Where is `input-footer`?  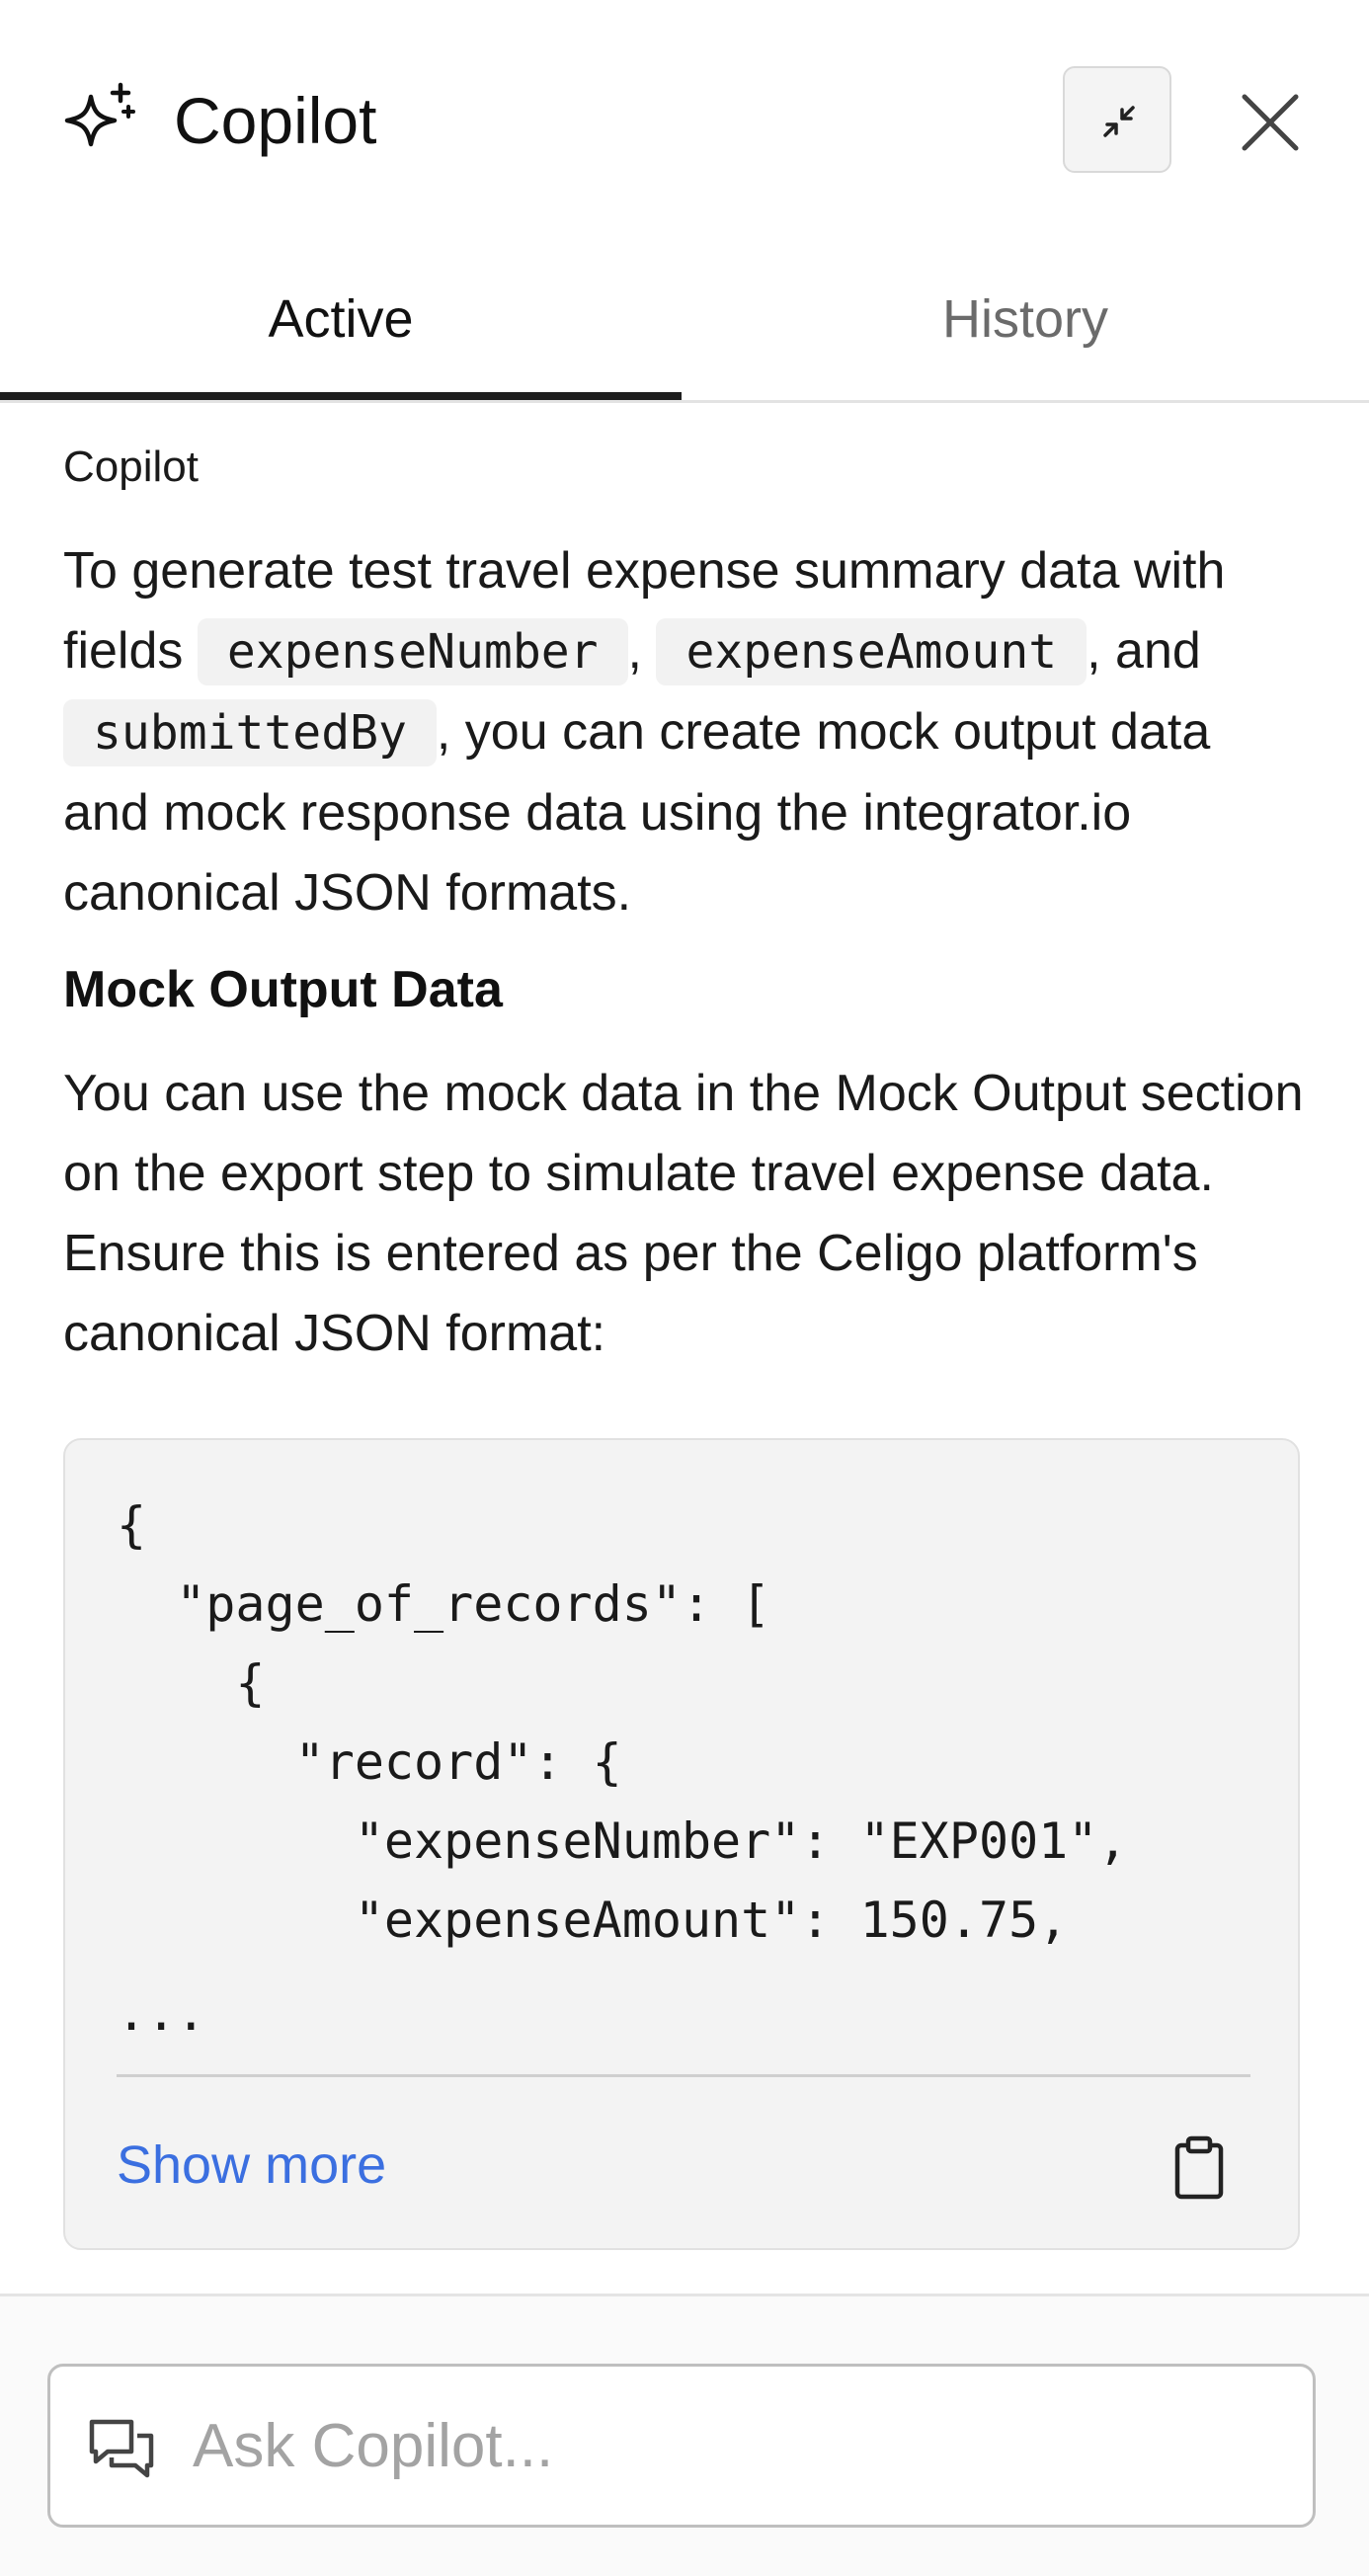
input-footer is located at coordinates (684, 2435).